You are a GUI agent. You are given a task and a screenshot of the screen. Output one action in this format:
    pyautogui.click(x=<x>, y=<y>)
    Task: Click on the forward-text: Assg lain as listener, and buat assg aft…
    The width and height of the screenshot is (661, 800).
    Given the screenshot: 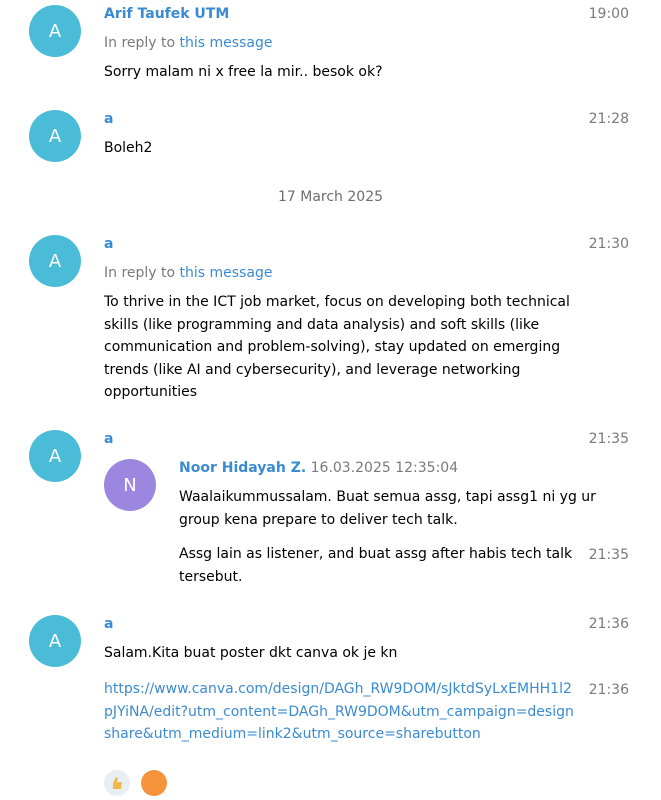 What is the action you would take?
    pyautogui.click(x=376, y=565)
    